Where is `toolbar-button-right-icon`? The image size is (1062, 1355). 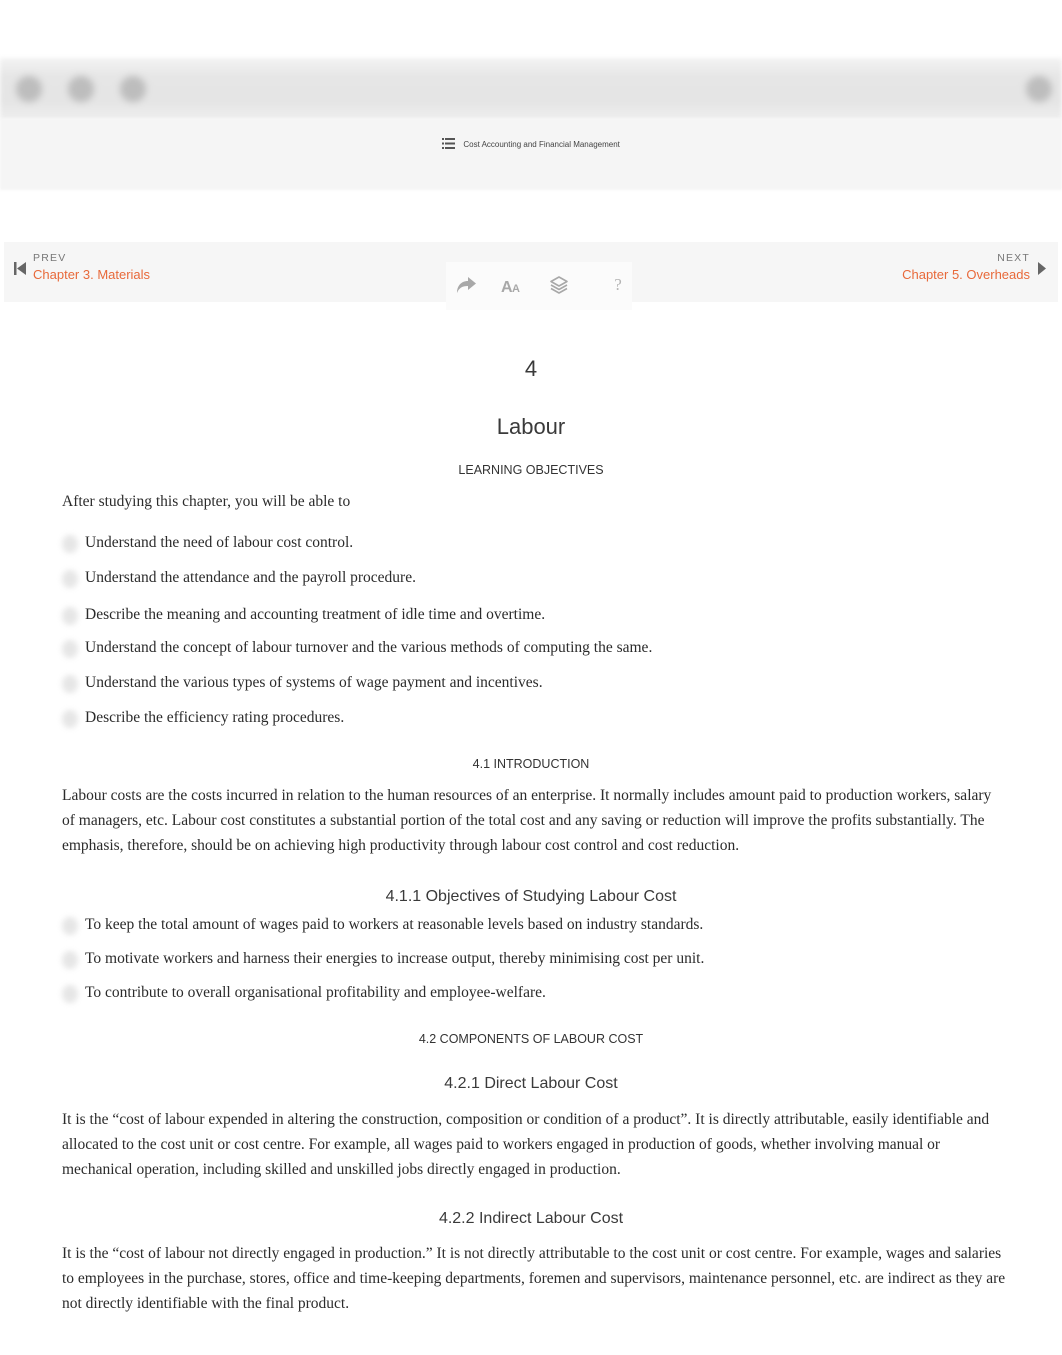
toolbar-button-right-icon is located at coordinates (1039, 89).